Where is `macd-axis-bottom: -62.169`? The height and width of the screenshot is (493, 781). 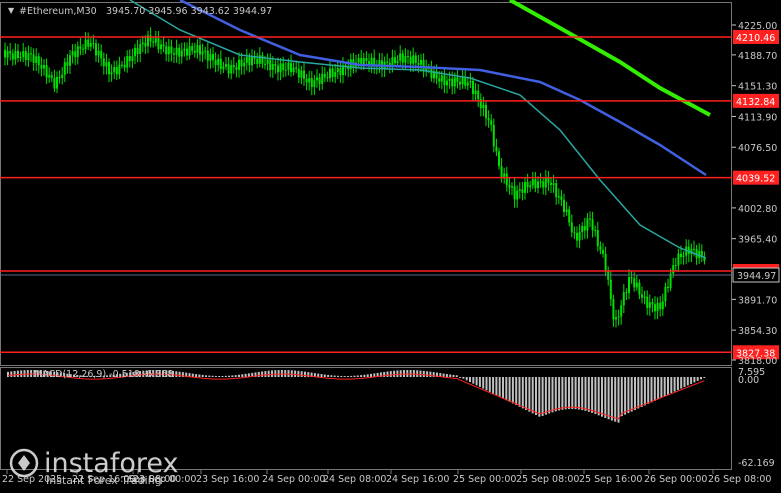
macd-axis-bottom: -62.169 is located at coordinates (756, 463).